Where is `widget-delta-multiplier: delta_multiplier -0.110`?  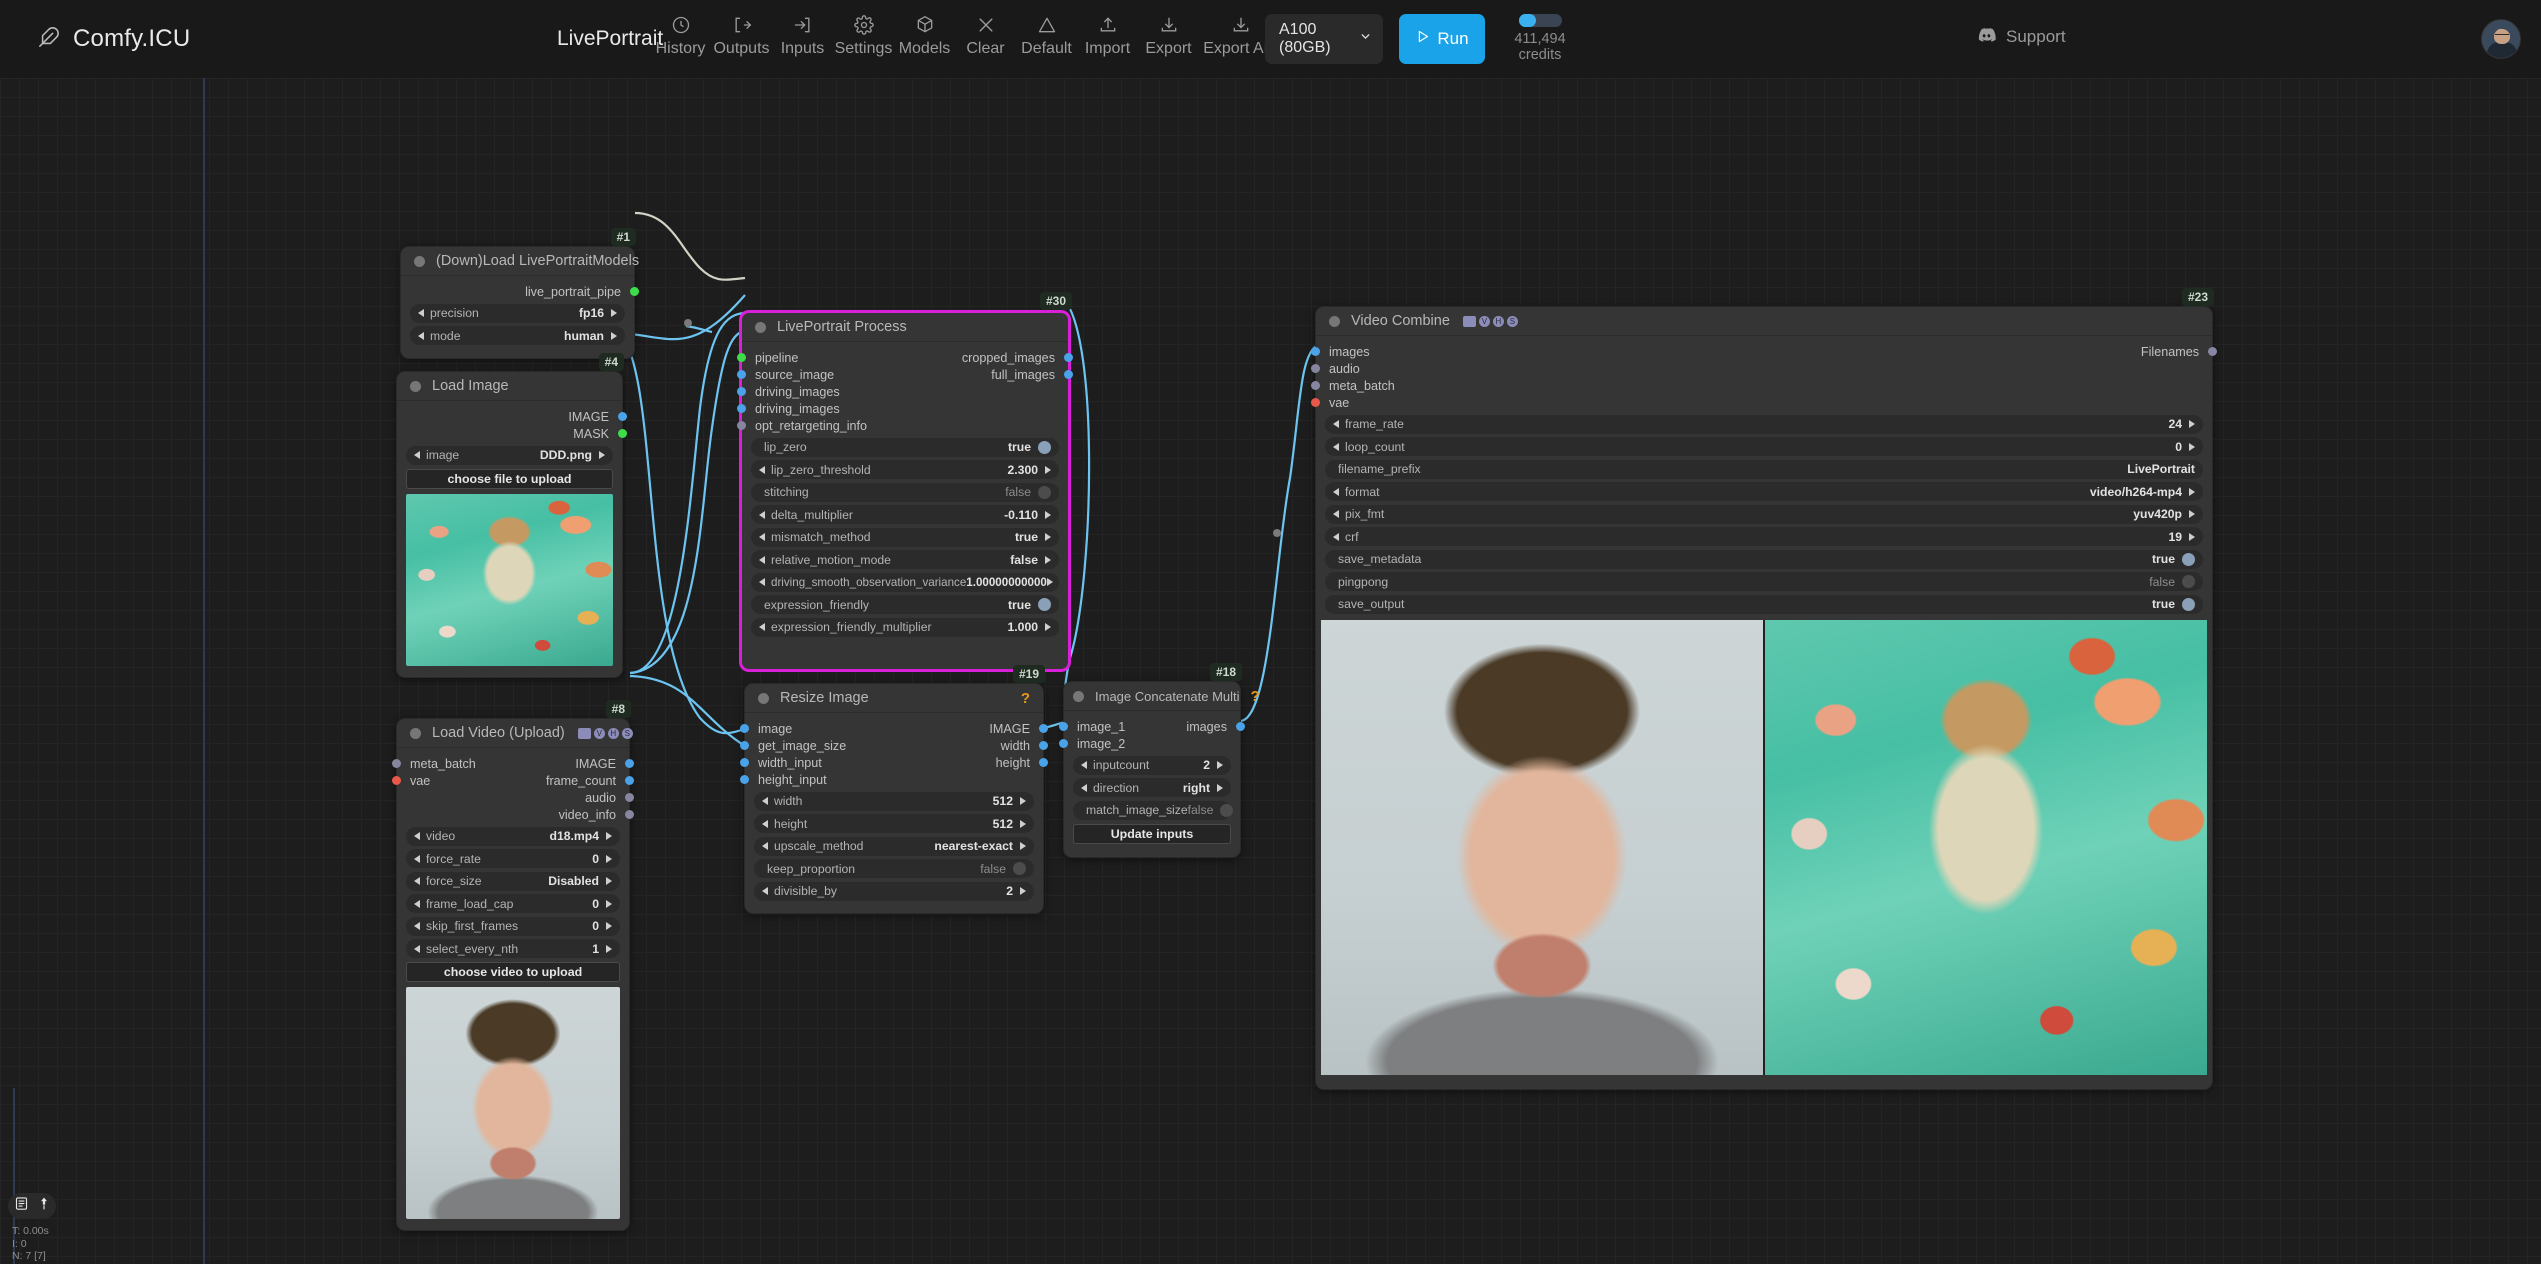
widget-delta-multiplier: delta_multiplier -0.110 is located at coordinates (905, 514).